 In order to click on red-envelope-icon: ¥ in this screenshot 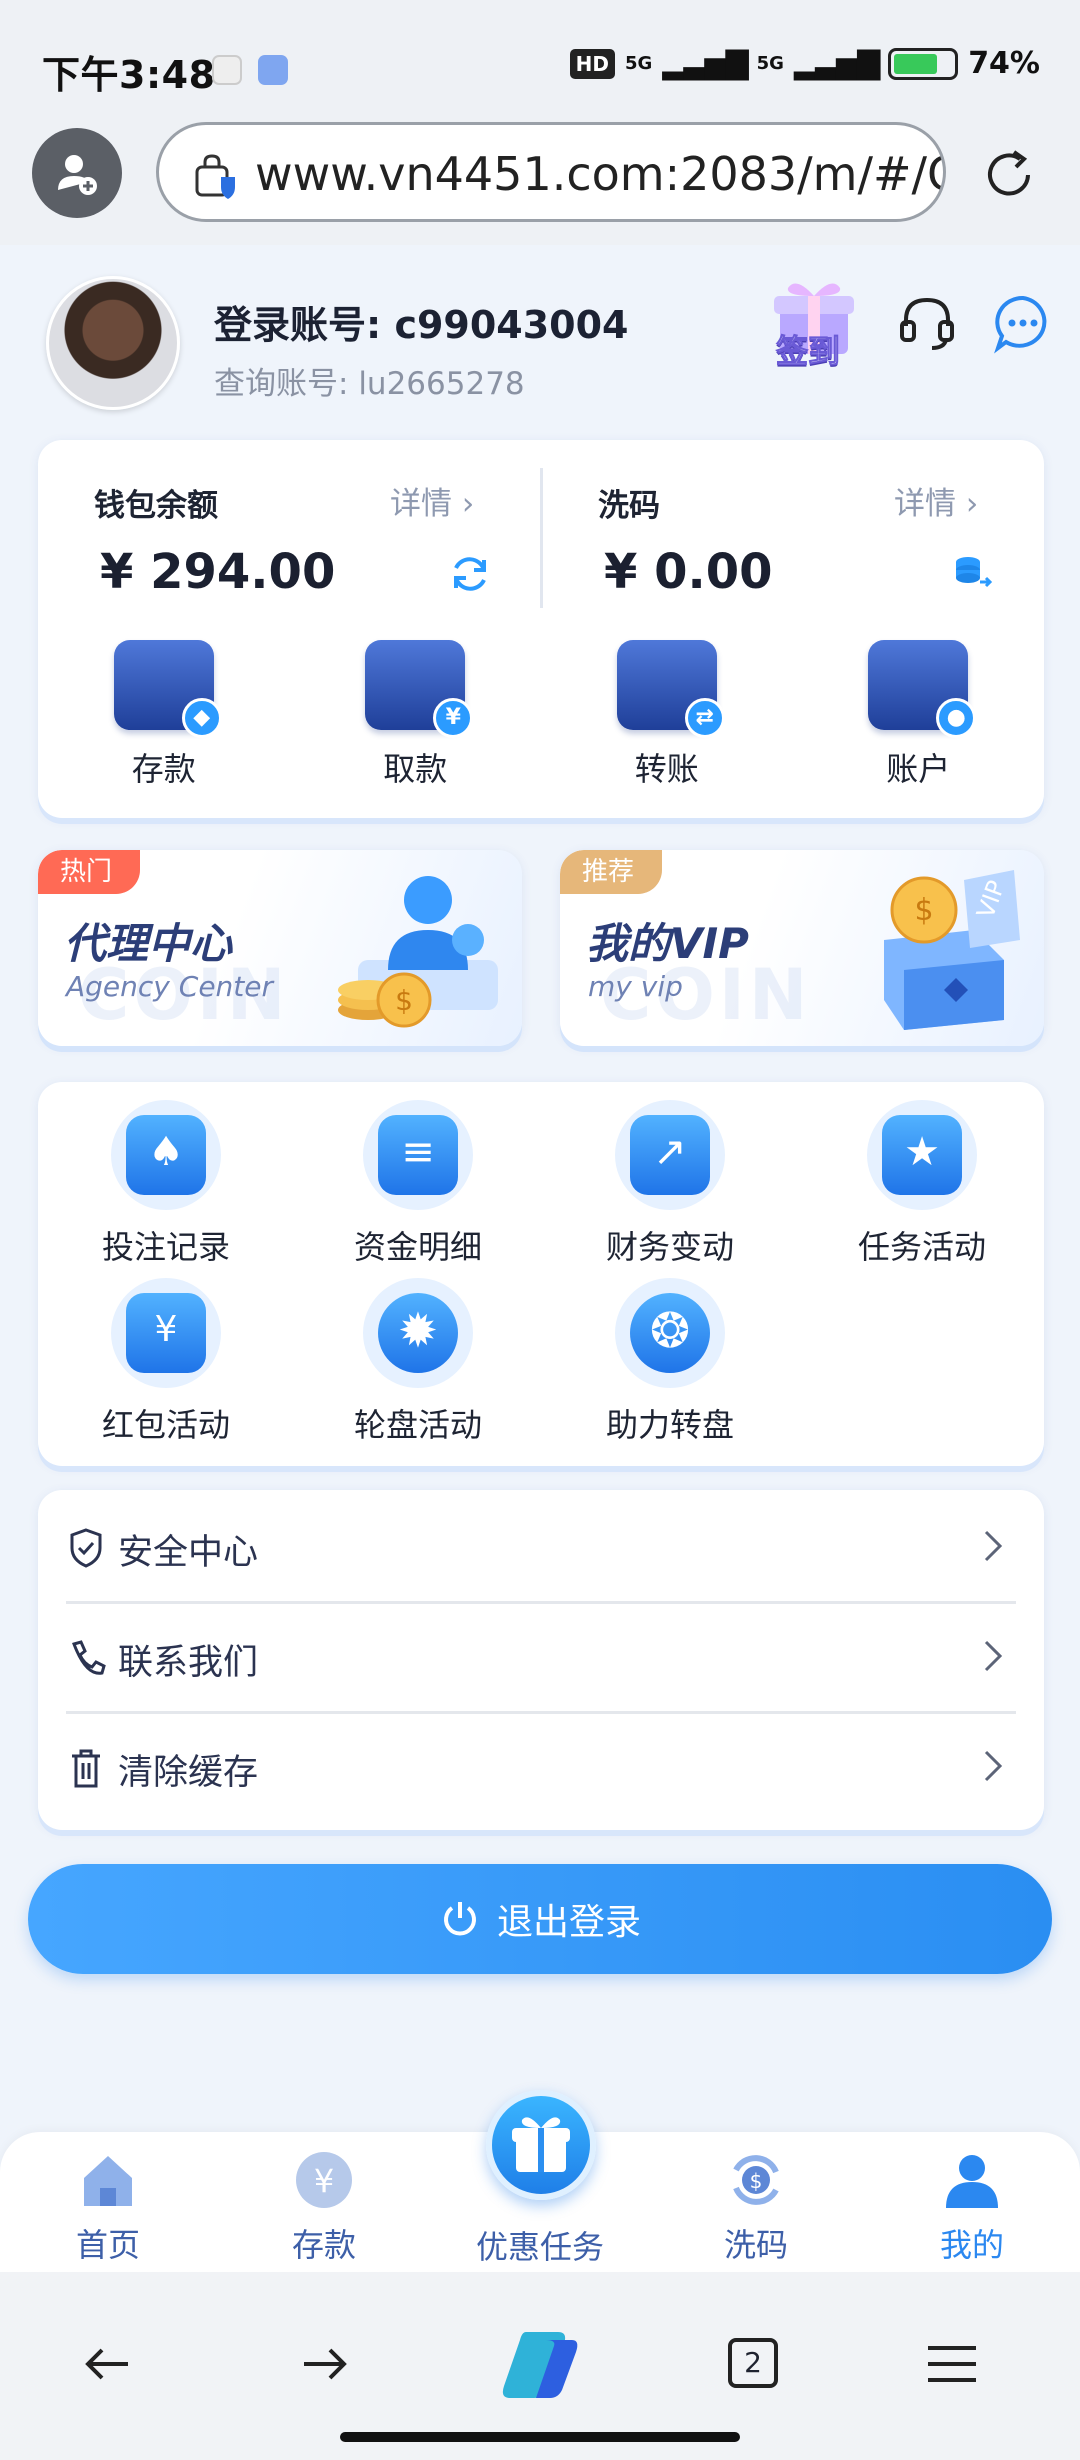, I will do `click(166, 1333)`.